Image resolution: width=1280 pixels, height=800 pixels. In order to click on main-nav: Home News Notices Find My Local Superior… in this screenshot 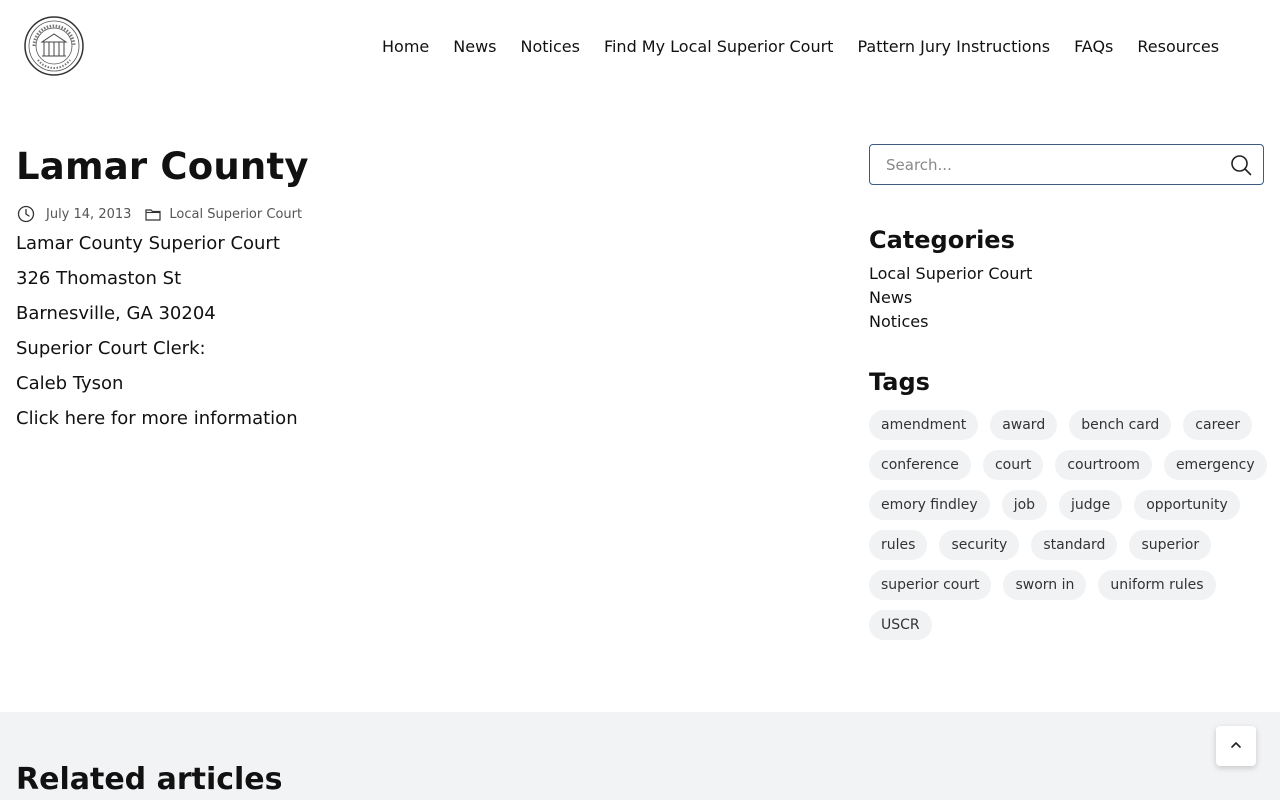, I will do `click(800, 47)`.